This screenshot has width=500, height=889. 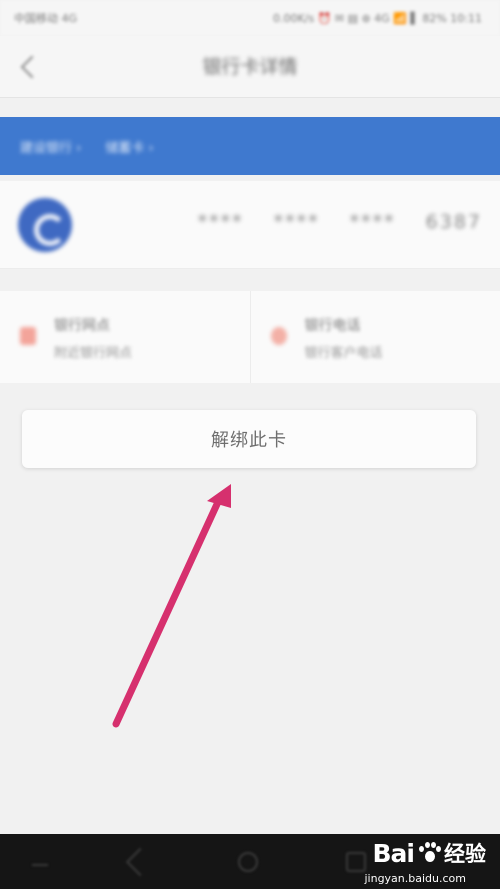 I want to click on page-title: 银行卡详情, so click(x=250, y=67).